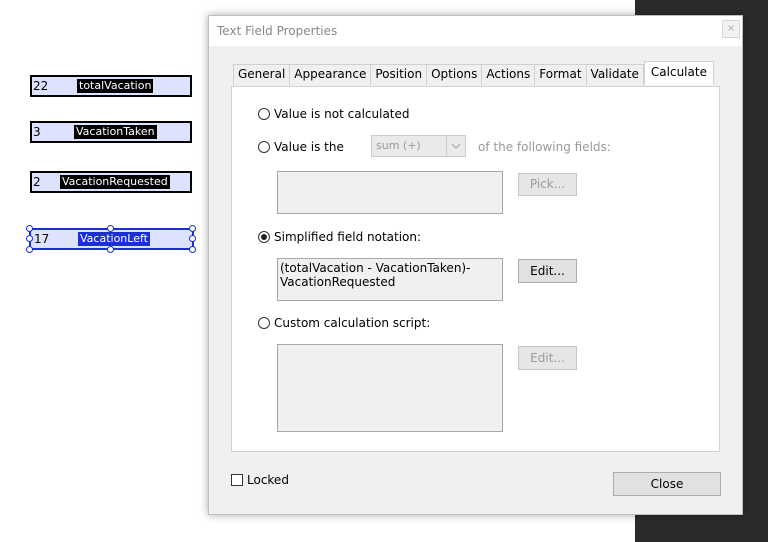 The height and width of the screenshot is (542, 768). What do you see at coordinates (455, 146) in the screenshot?
I see `chevron-down-icon` at bounding box center [455, 146].